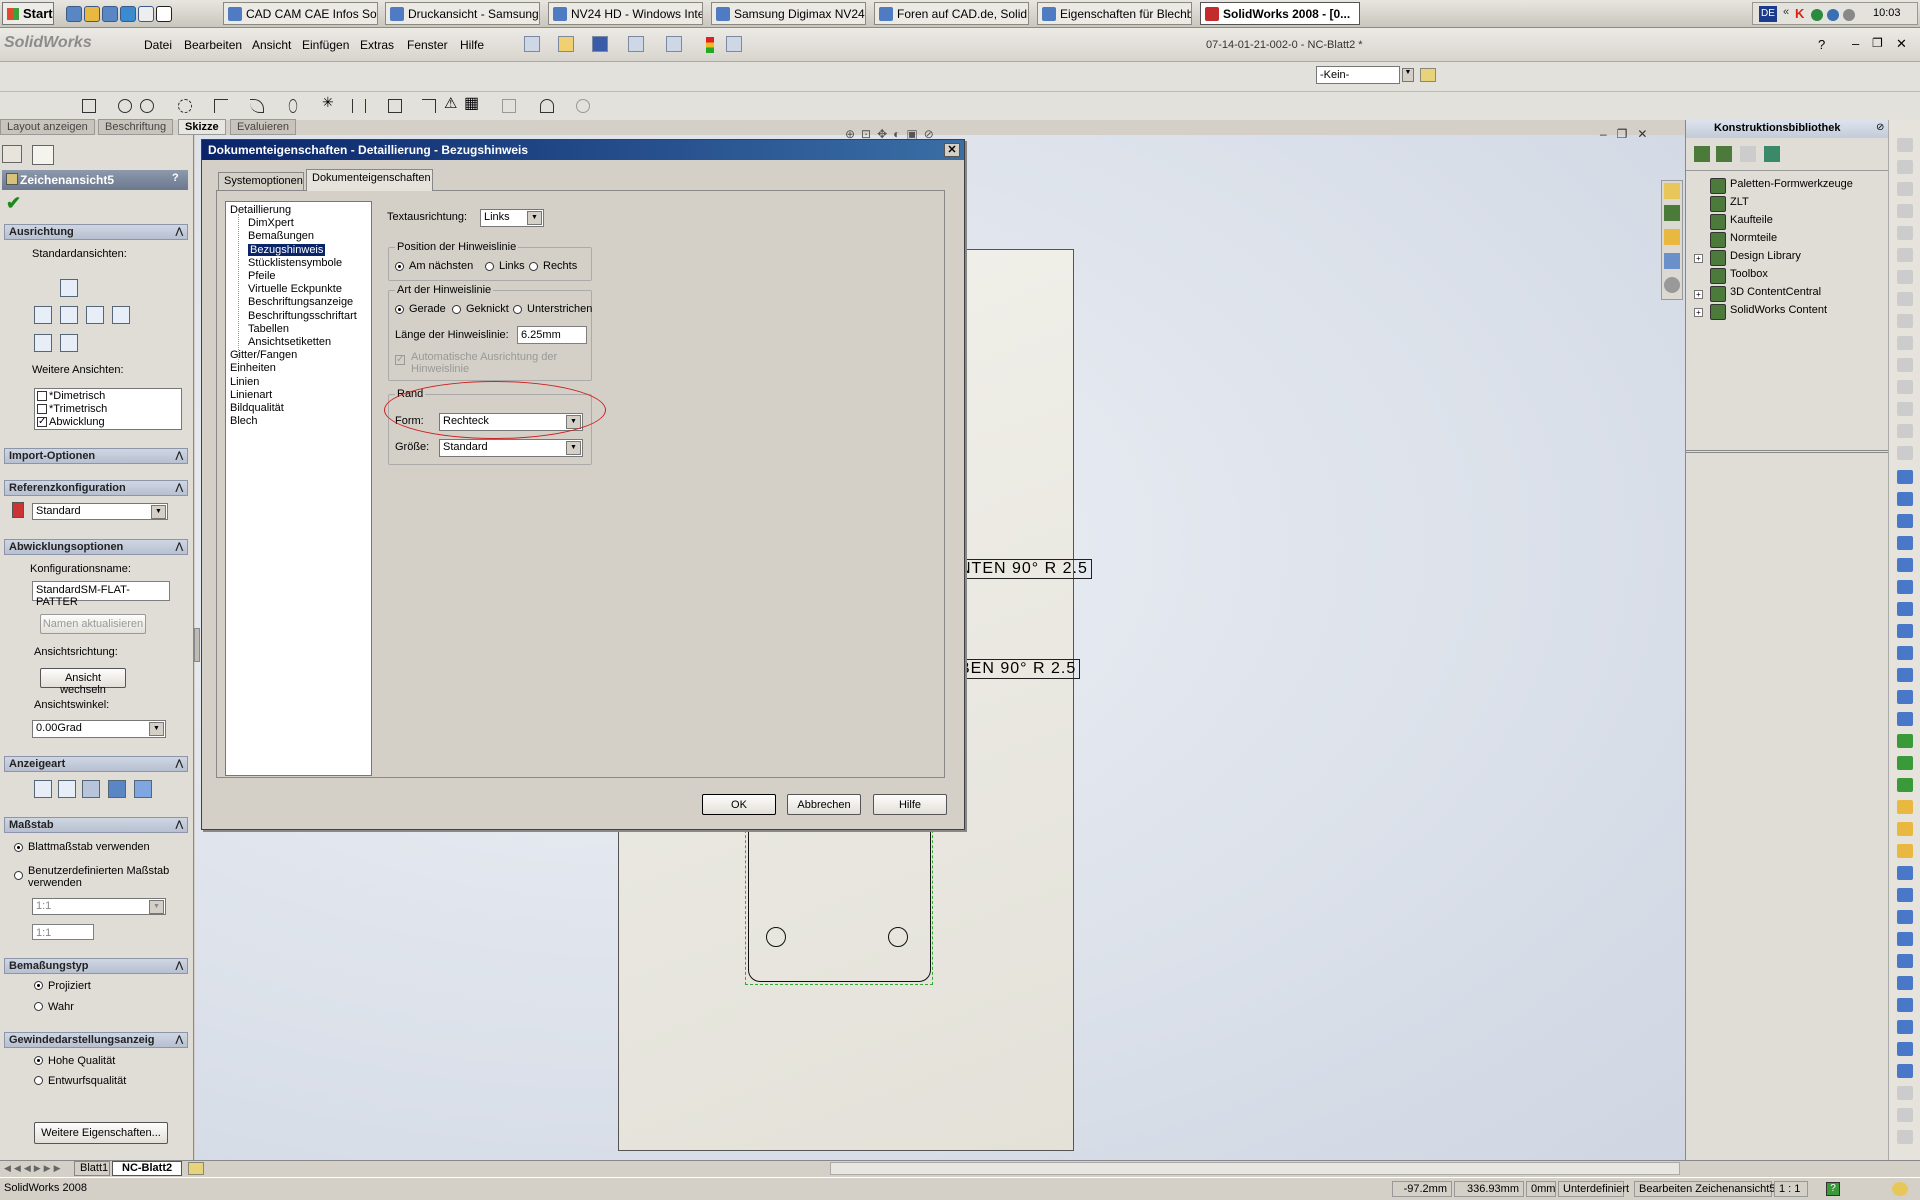 The width and height of the screenshot is (1920, 1200). Describe the element at coordinates (38, 985) in the screenshot. I see `radio-projiziert` at that location.